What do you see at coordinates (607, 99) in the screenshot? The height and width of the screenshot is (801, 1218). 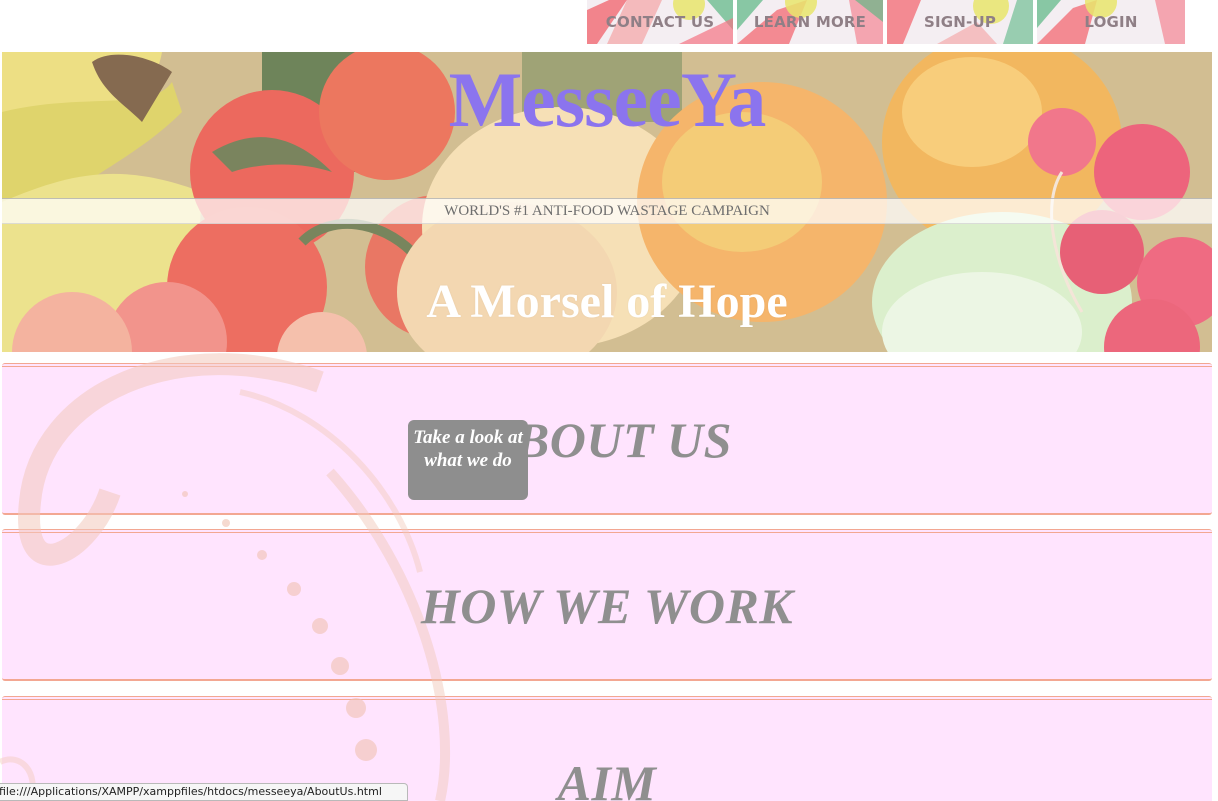 I see `brand-title: MesseeYa` at bounding box center [607, 99].